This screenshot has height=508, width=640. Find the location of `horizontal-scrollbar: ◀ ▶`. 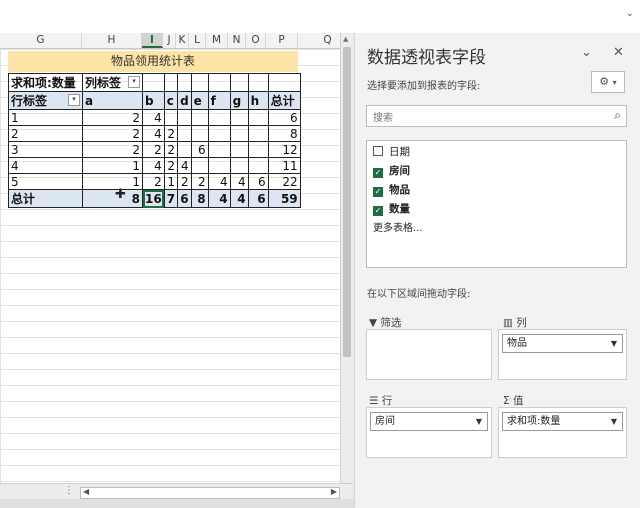

horizontal-scrollbar: ◀ ▶ is located at coordinates (210, 493).